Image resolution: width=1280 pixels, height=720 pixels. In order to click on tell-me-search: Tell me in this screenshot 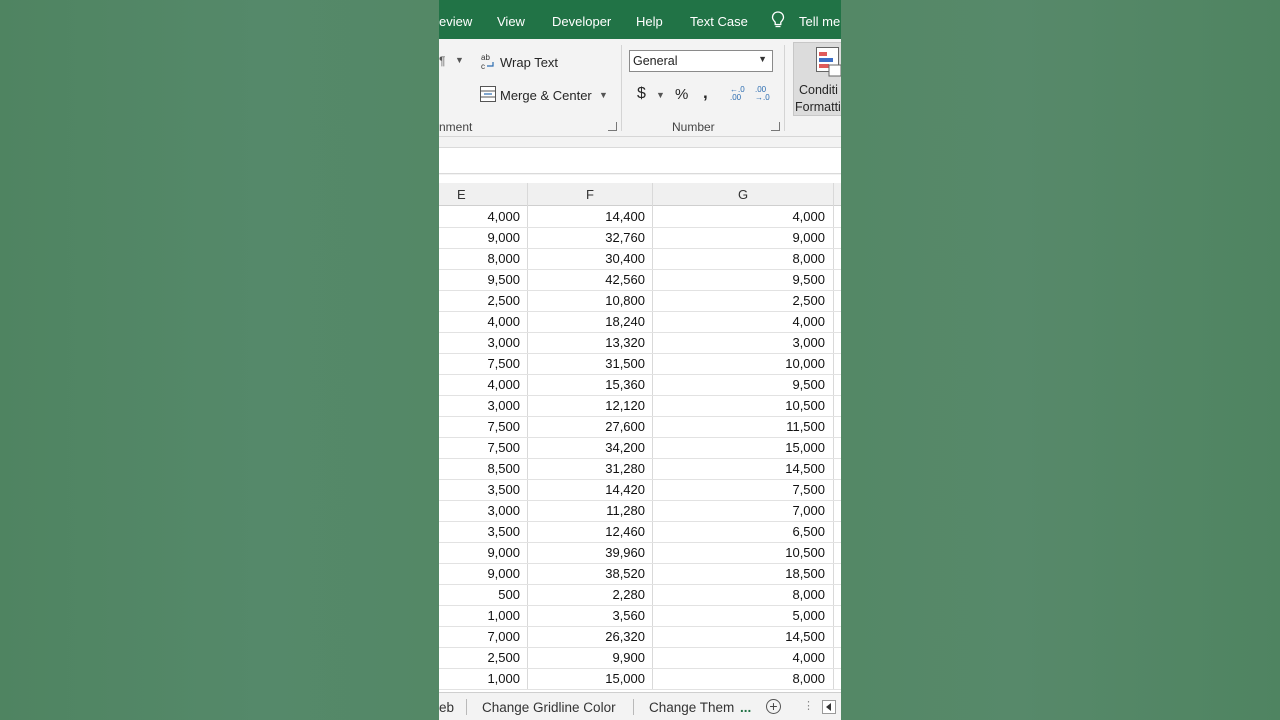, I will do `click(819, 21)`.